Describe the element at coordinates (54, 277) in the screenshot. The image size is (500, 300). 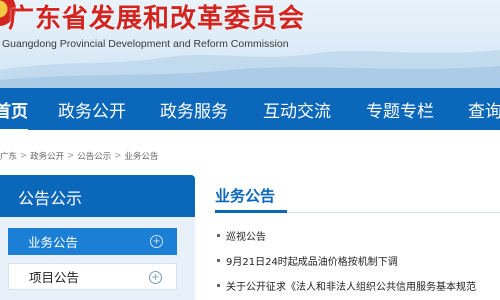
I see `sidebar-item-label: 项目公告` at that location.